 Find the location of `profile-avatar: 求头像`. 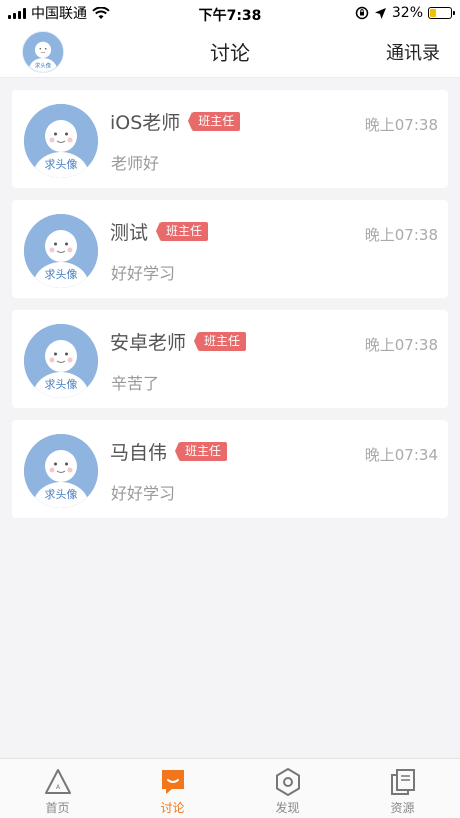

profile-avatar: 求头像 is located at coordinates (43, 52).